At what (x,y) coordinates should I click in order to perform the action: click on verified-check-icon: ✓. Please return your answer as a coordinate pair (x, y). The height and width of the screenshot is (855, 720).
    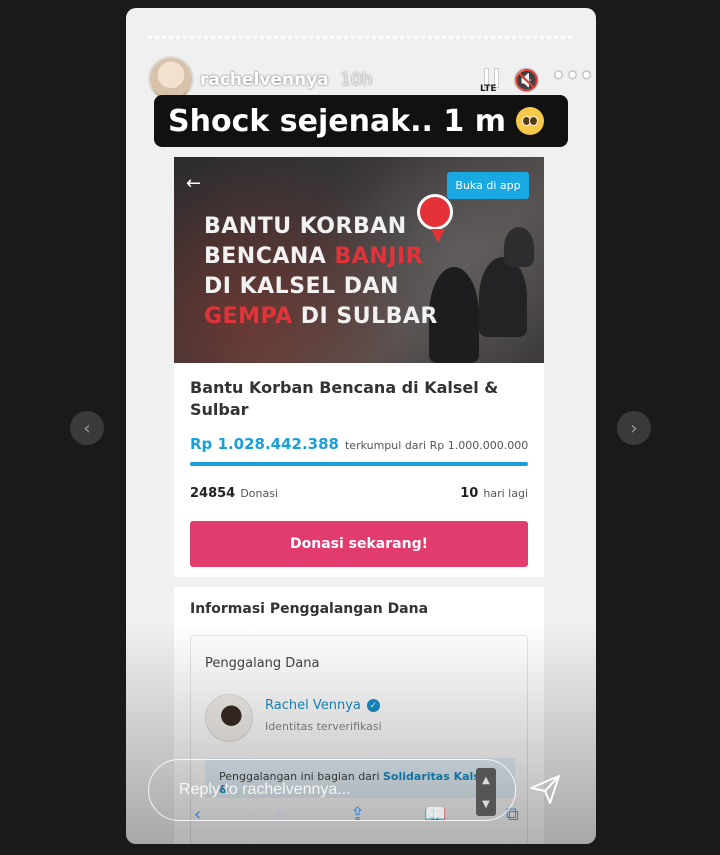
    Looking at the image, I should click on (373, 705).